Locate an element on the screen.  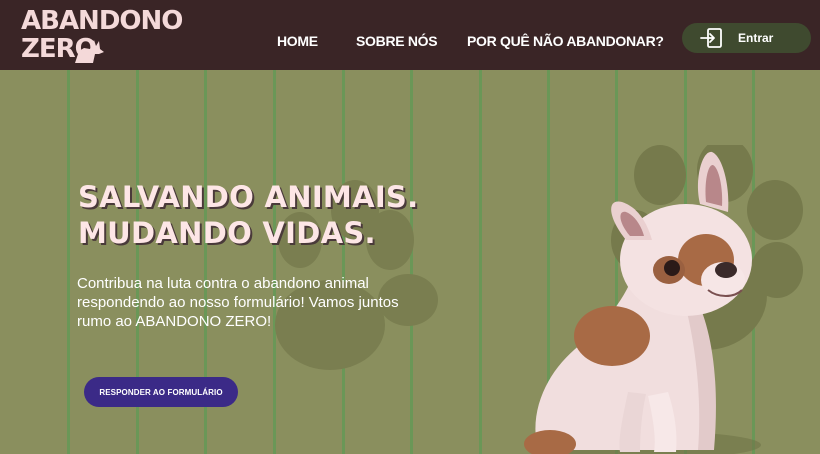
hero-title-line2: MUDANDO VIDAS. is located at coordinates (227, 233).